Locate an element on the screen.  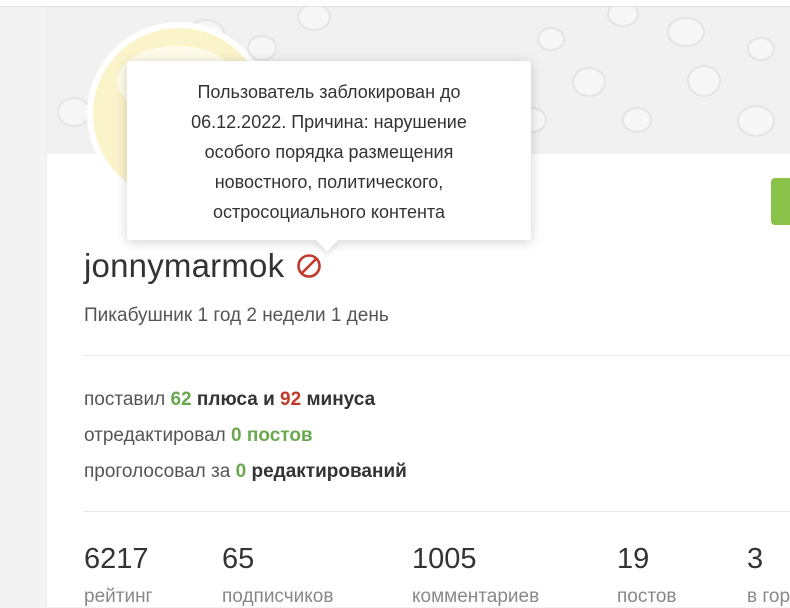
votes-prefix: поставил is located at coordinates (127, 399).